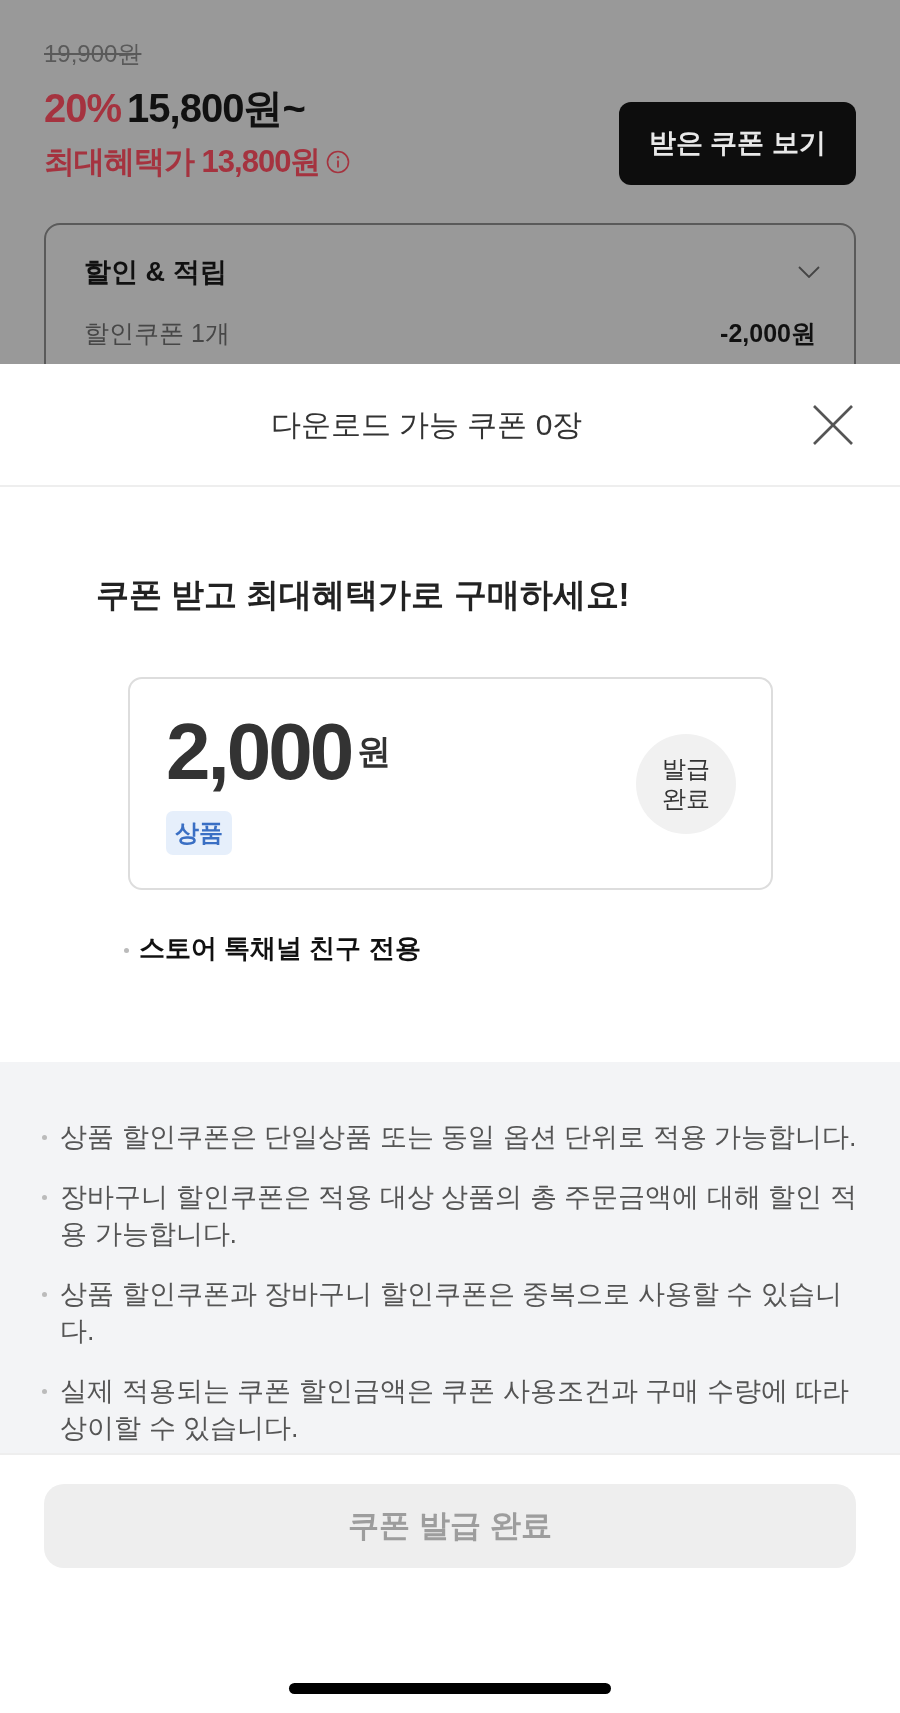 The width and height of the screenshot is (900, 1713). I want to click on received-coupons-button: 받은 쿠폰 보기, so click(737, 143).